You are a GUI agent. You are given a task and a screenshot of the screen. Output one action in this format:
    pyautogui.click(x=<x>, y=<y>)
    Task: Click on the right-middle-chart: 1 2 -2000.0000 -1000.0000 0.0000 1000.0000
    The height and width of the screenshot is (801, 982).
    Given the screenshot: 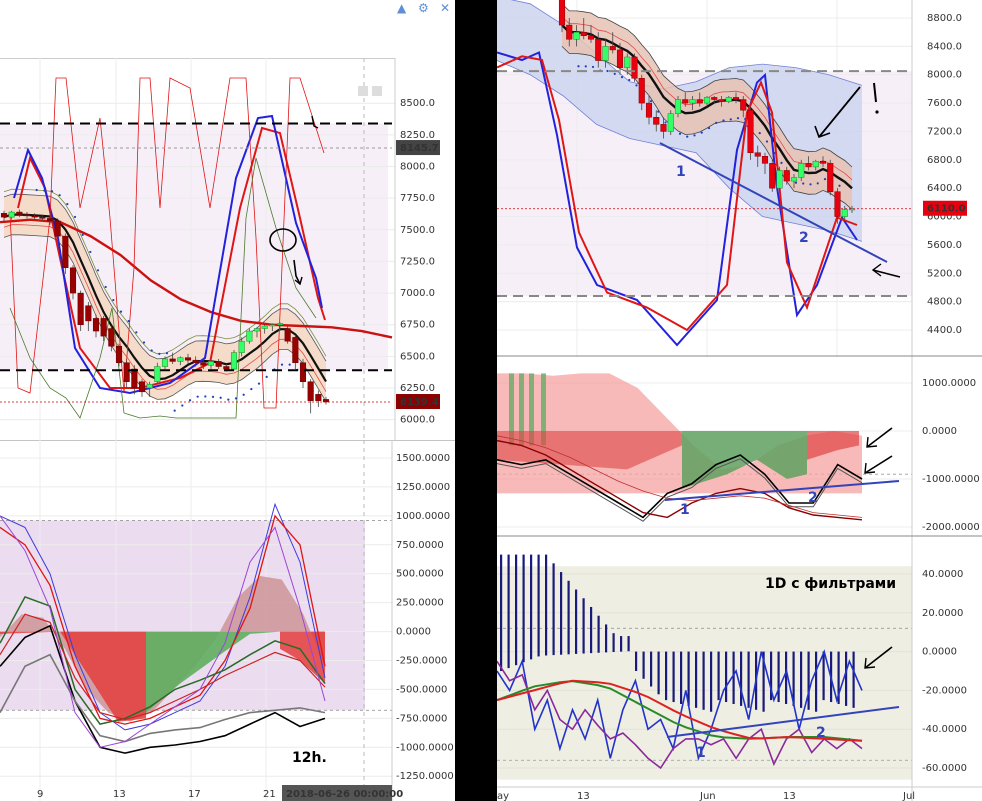 What is the action you would take?
    pyautogui.click(x=739, y=447)
    